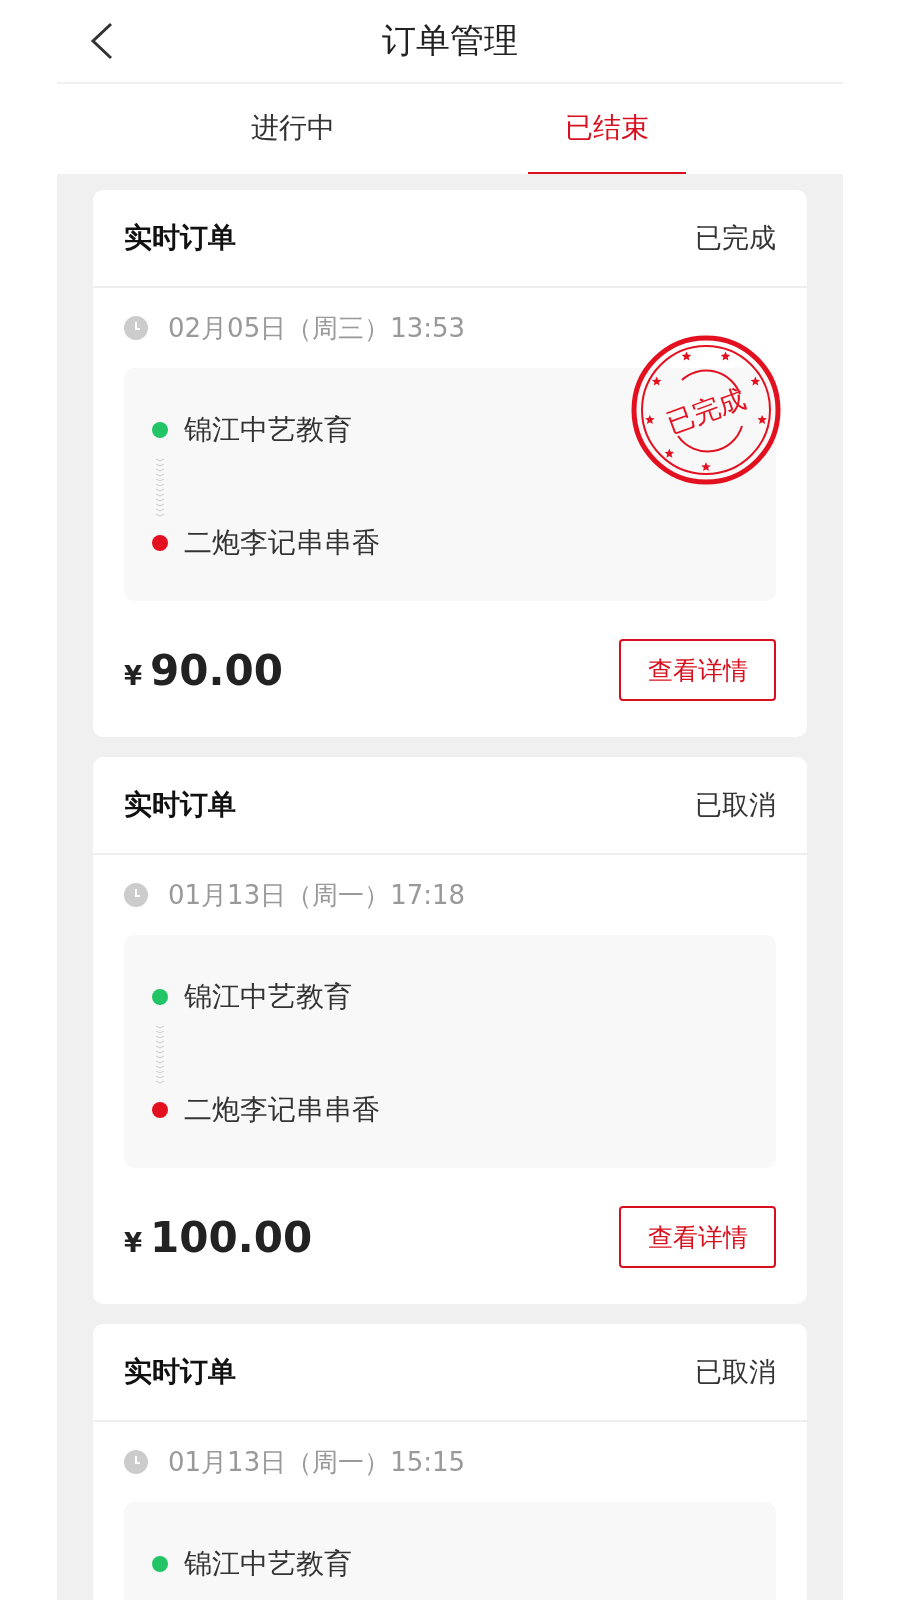  I want to click on order-price: 100.00, so click(231, 1237).